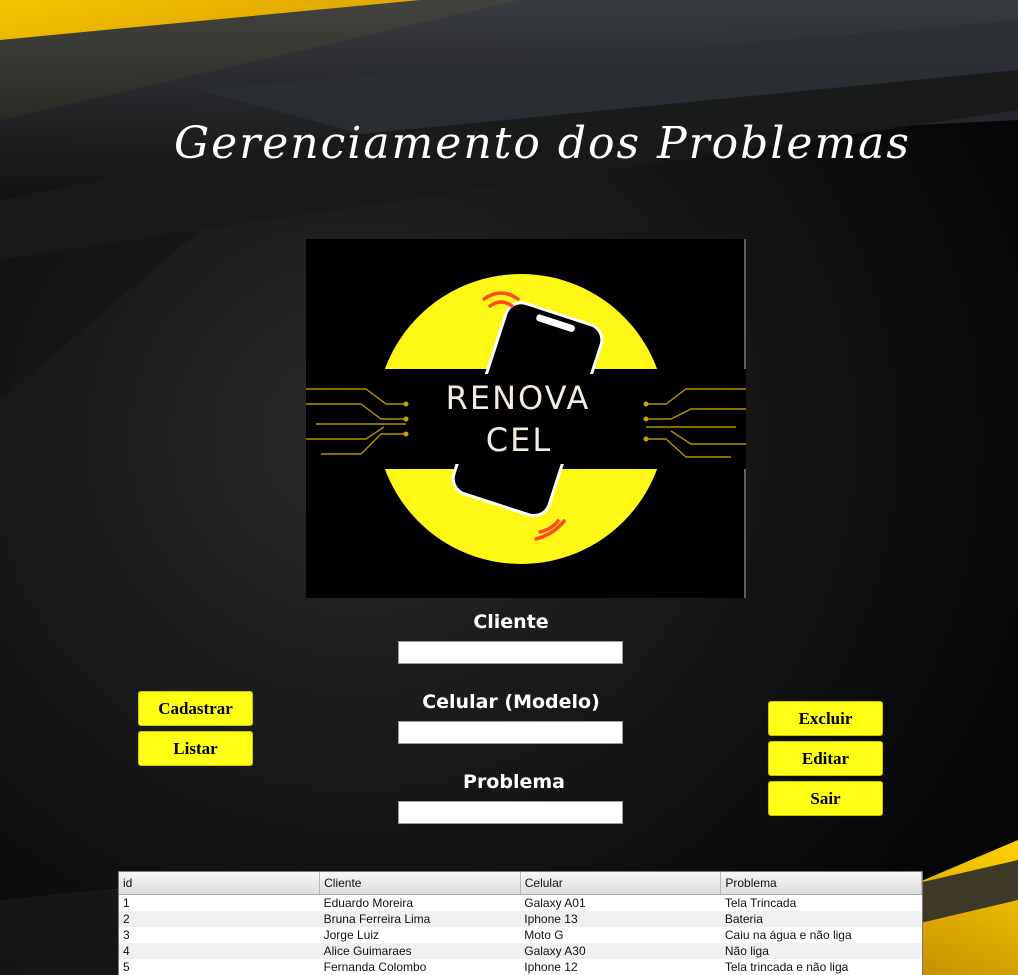 Image resolution: width=1018 pixels, height=975 pixels. I want to click on table-header-row: id Cliente Celular Problema, so click(520, 883).